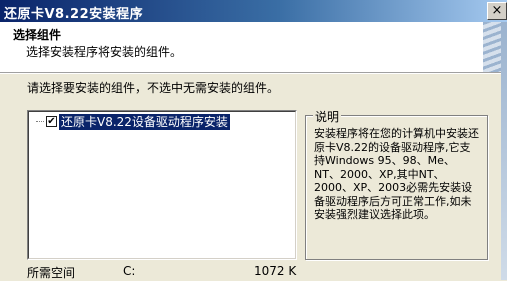 Image resolution: width=507 pixels, height=281 pixels. Describe the element at coordinates (51, 273) in the screenshot. I see `space-required-label: 所需空间` at that location.